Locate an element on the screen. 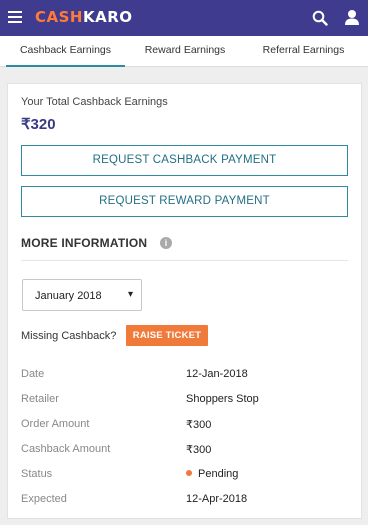  cashback-amount-value: ₹300 is located at coordinates (199, 450).